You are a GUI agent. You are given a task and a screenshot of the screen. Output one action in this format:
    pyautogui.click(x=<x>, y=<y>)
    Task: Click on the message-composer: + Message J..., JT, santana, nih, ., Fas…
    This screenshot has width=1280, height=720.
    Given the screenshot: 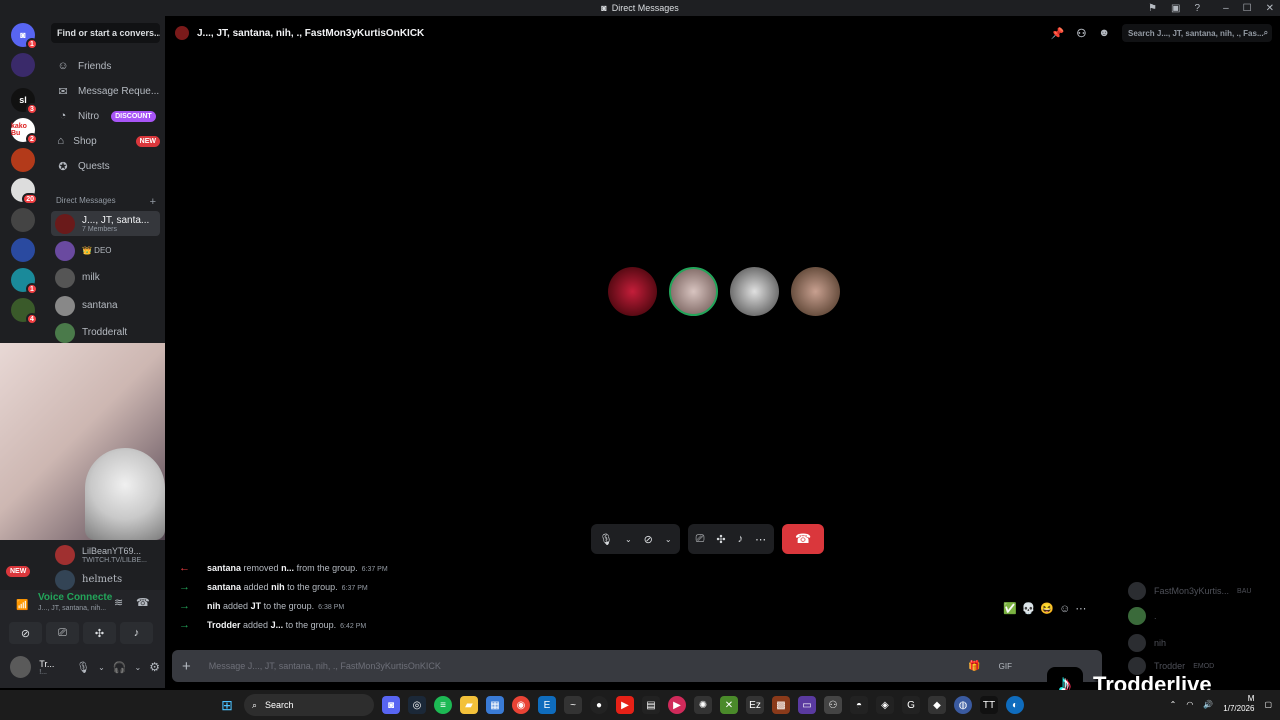 What is the action you would take?
    pyautogui.click(x=637, y=666)
    